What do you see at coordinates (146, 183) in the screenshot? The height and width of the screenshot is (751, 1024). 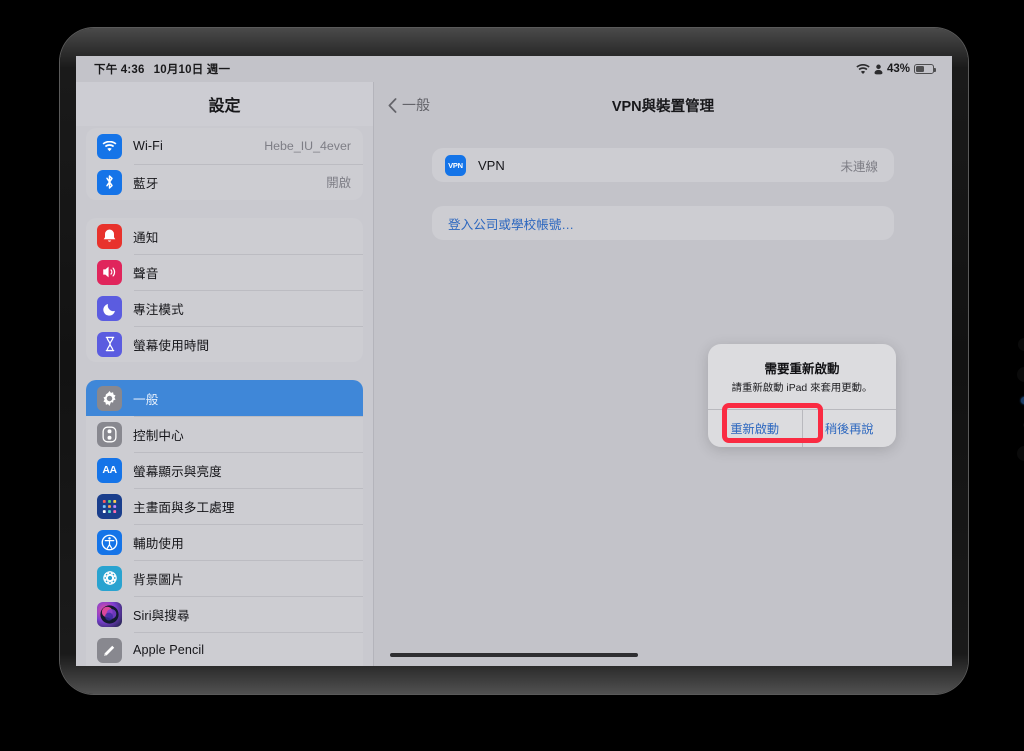 I see `sidebar-item-label: 藍牙` at bounding box center [146, 183].